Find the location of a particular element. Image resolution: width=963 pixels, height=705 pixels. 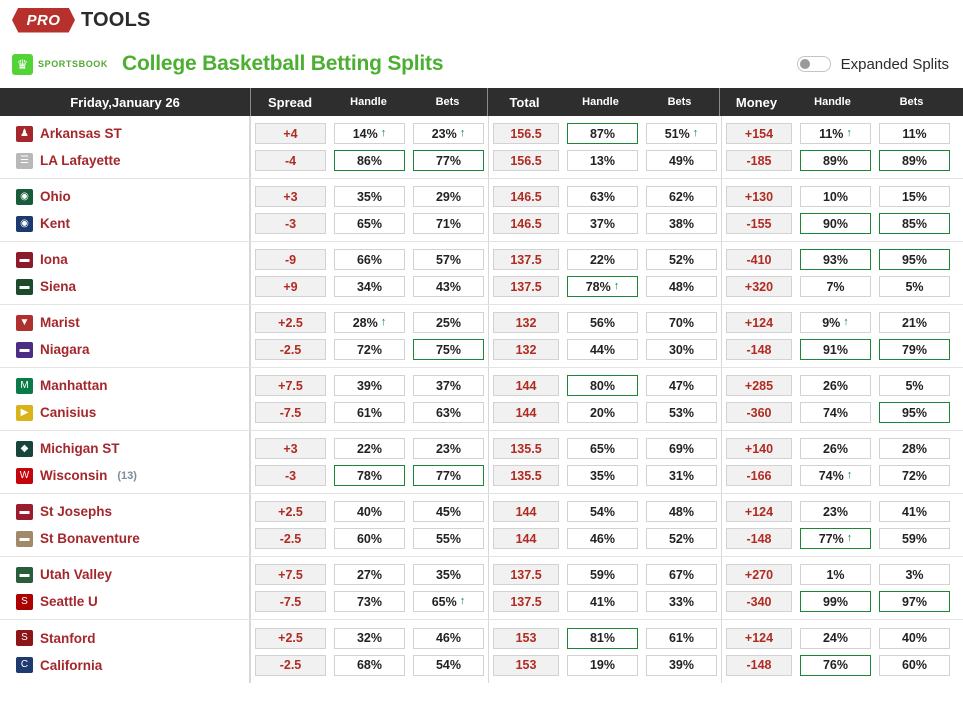

total-cell: 132 is located at coordinates (526, 349).